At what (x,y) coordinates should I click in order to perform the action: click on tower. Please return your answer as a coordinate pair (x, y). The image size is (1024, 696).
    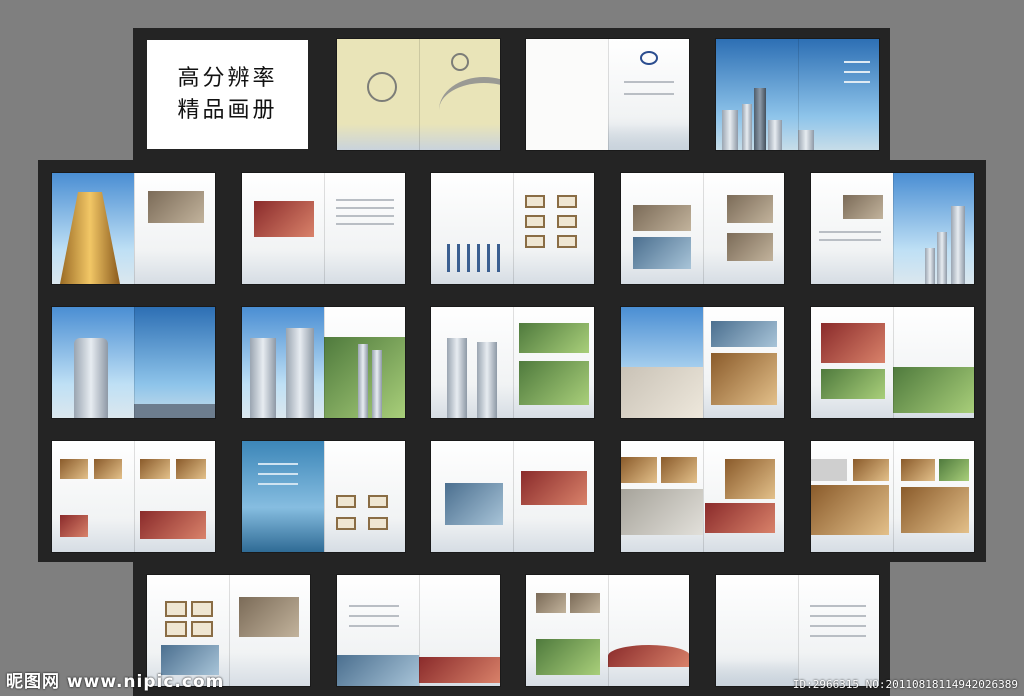
    Looking at the image, I should click on (91, 378).